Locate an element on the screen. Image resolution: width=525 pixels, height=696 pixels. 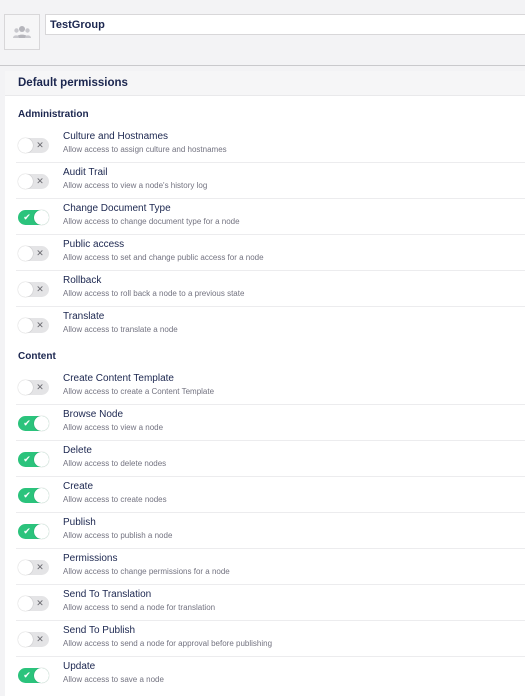
permission-name: Translate is located at coordinates (84, 316).